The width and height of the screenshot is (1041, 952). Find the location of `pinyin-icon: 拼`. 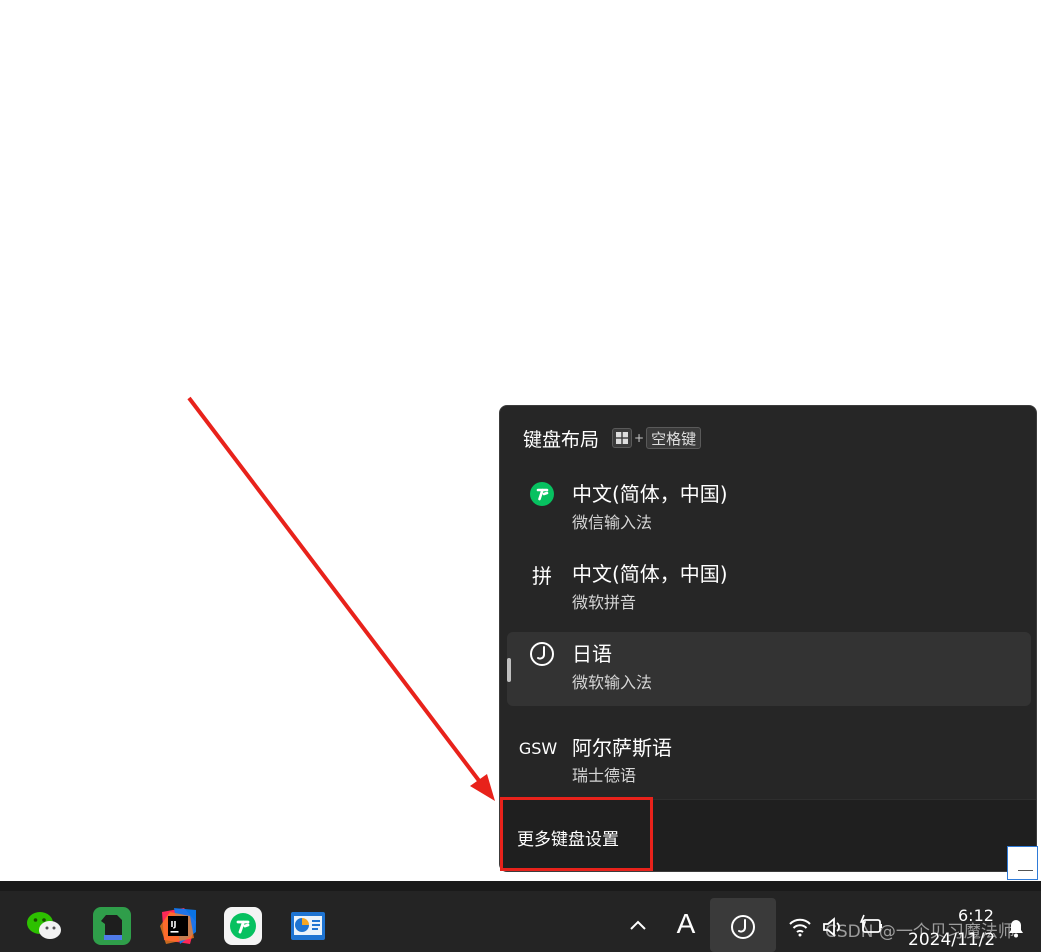

pinyin-icon: 拼 is located at coordinates (542, 574).